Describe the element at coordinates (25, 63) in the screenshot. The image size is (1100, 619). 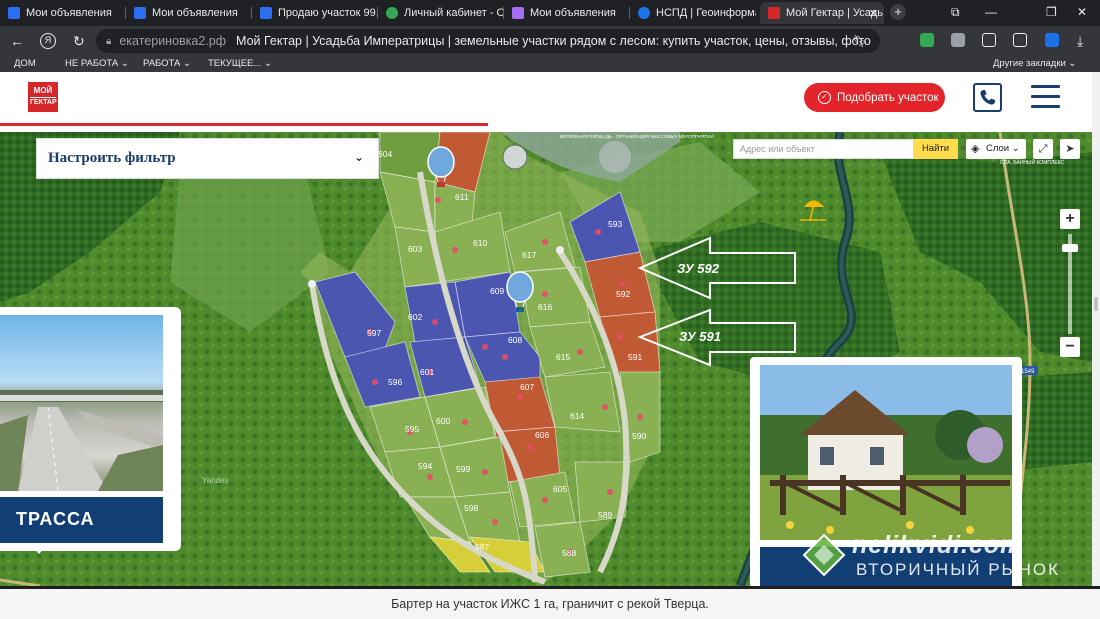
I see `bookmark-folder-dom: ДОМ` at that location.